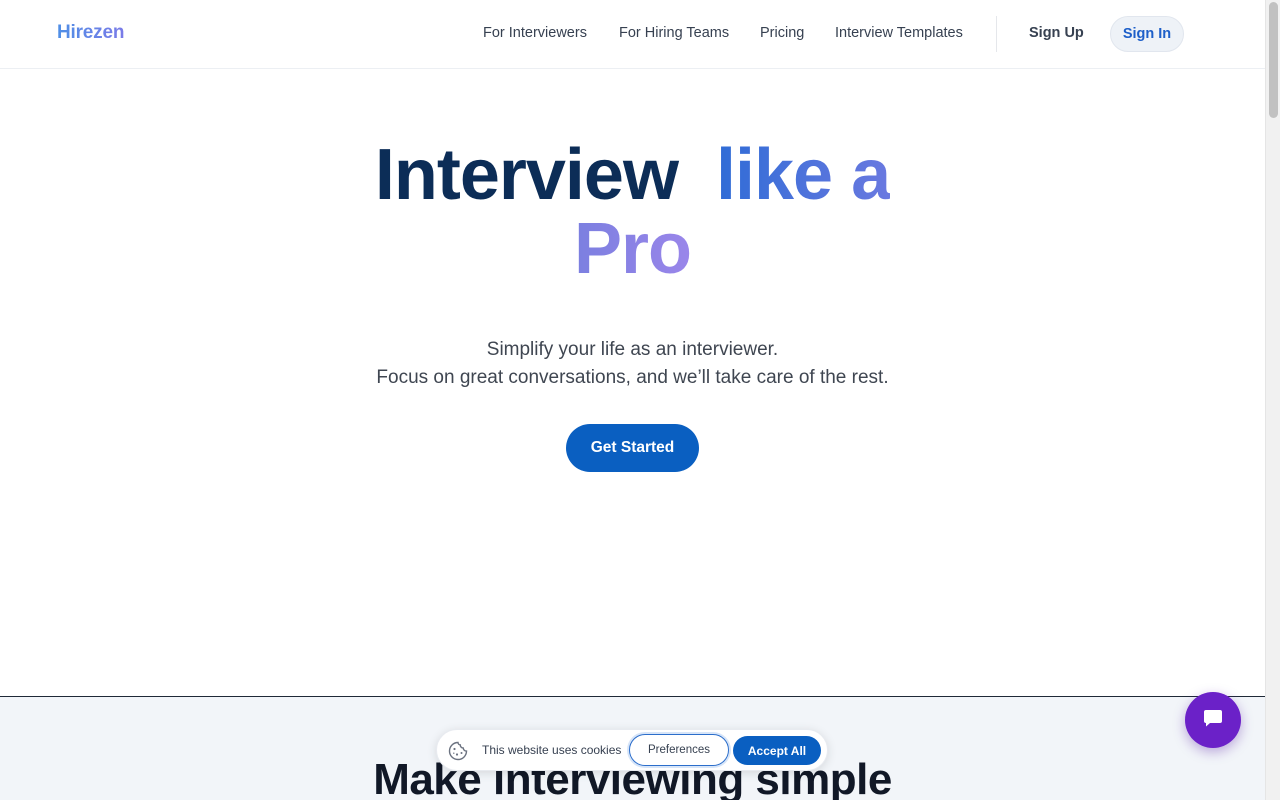 The height and width of the screenshot is (800, 1280). Describe the element at coordinates (458, 751) in the screenshot. I see `cookie-icon` at that location.